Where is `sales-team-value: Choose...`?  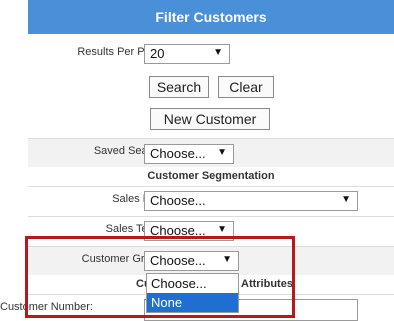 sales-team-value: Choose... is located at coordinates (178, 230).